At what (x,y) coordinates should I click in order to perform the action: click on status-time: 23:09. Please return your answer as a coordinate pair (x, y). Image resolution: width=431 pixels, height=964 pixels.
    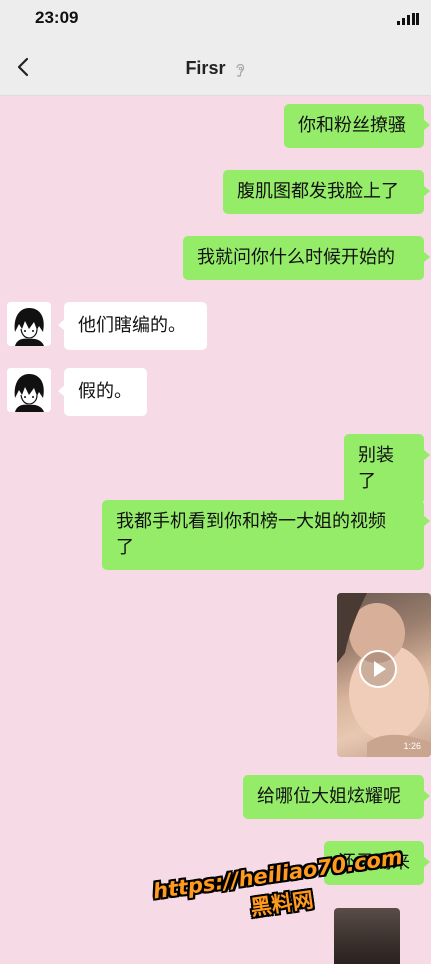
    Looking at the image, I should click on (57, 17).